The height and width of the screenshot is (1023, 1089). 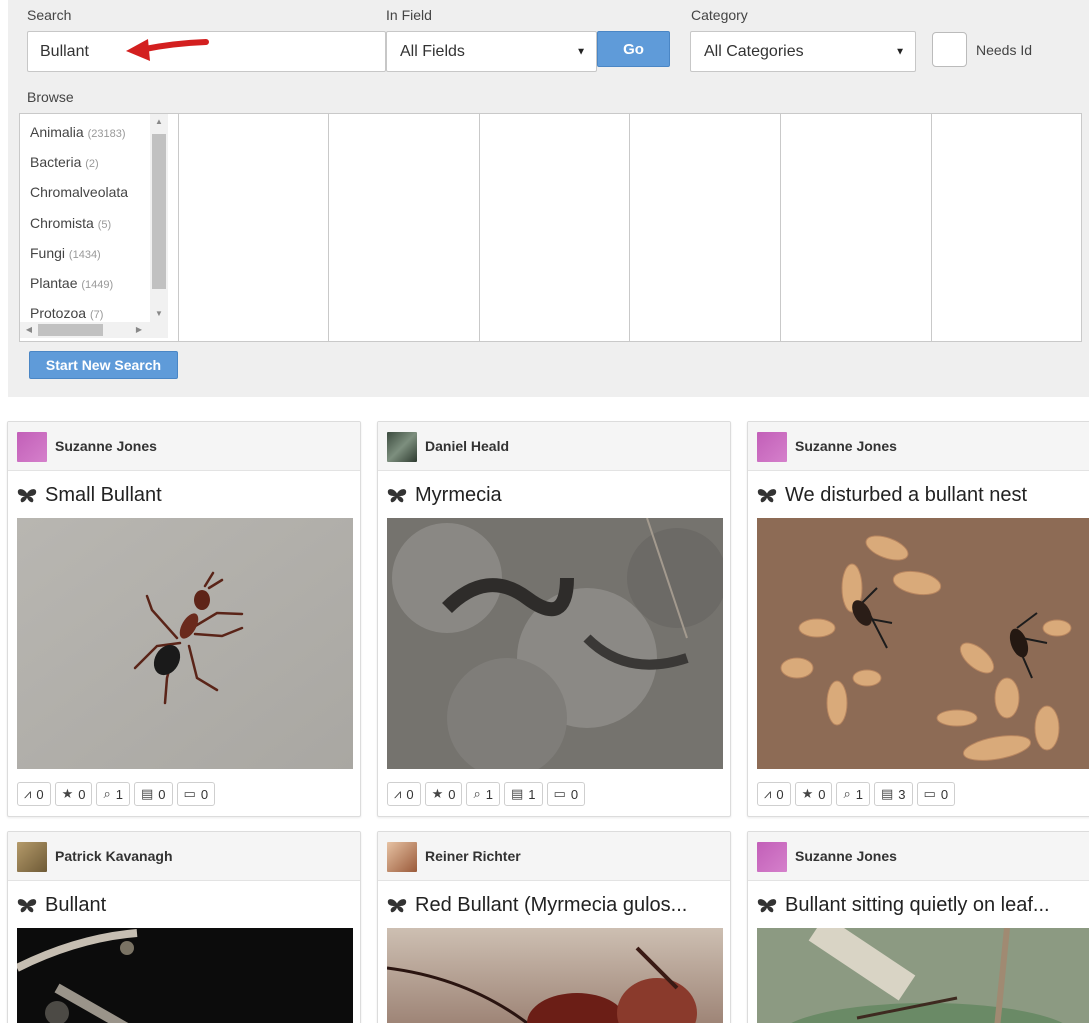 What do you see at coordinates (153, 794) in the screenshot?
I see `notes-stat: ▤ 0` at bounding box center [153, 794].